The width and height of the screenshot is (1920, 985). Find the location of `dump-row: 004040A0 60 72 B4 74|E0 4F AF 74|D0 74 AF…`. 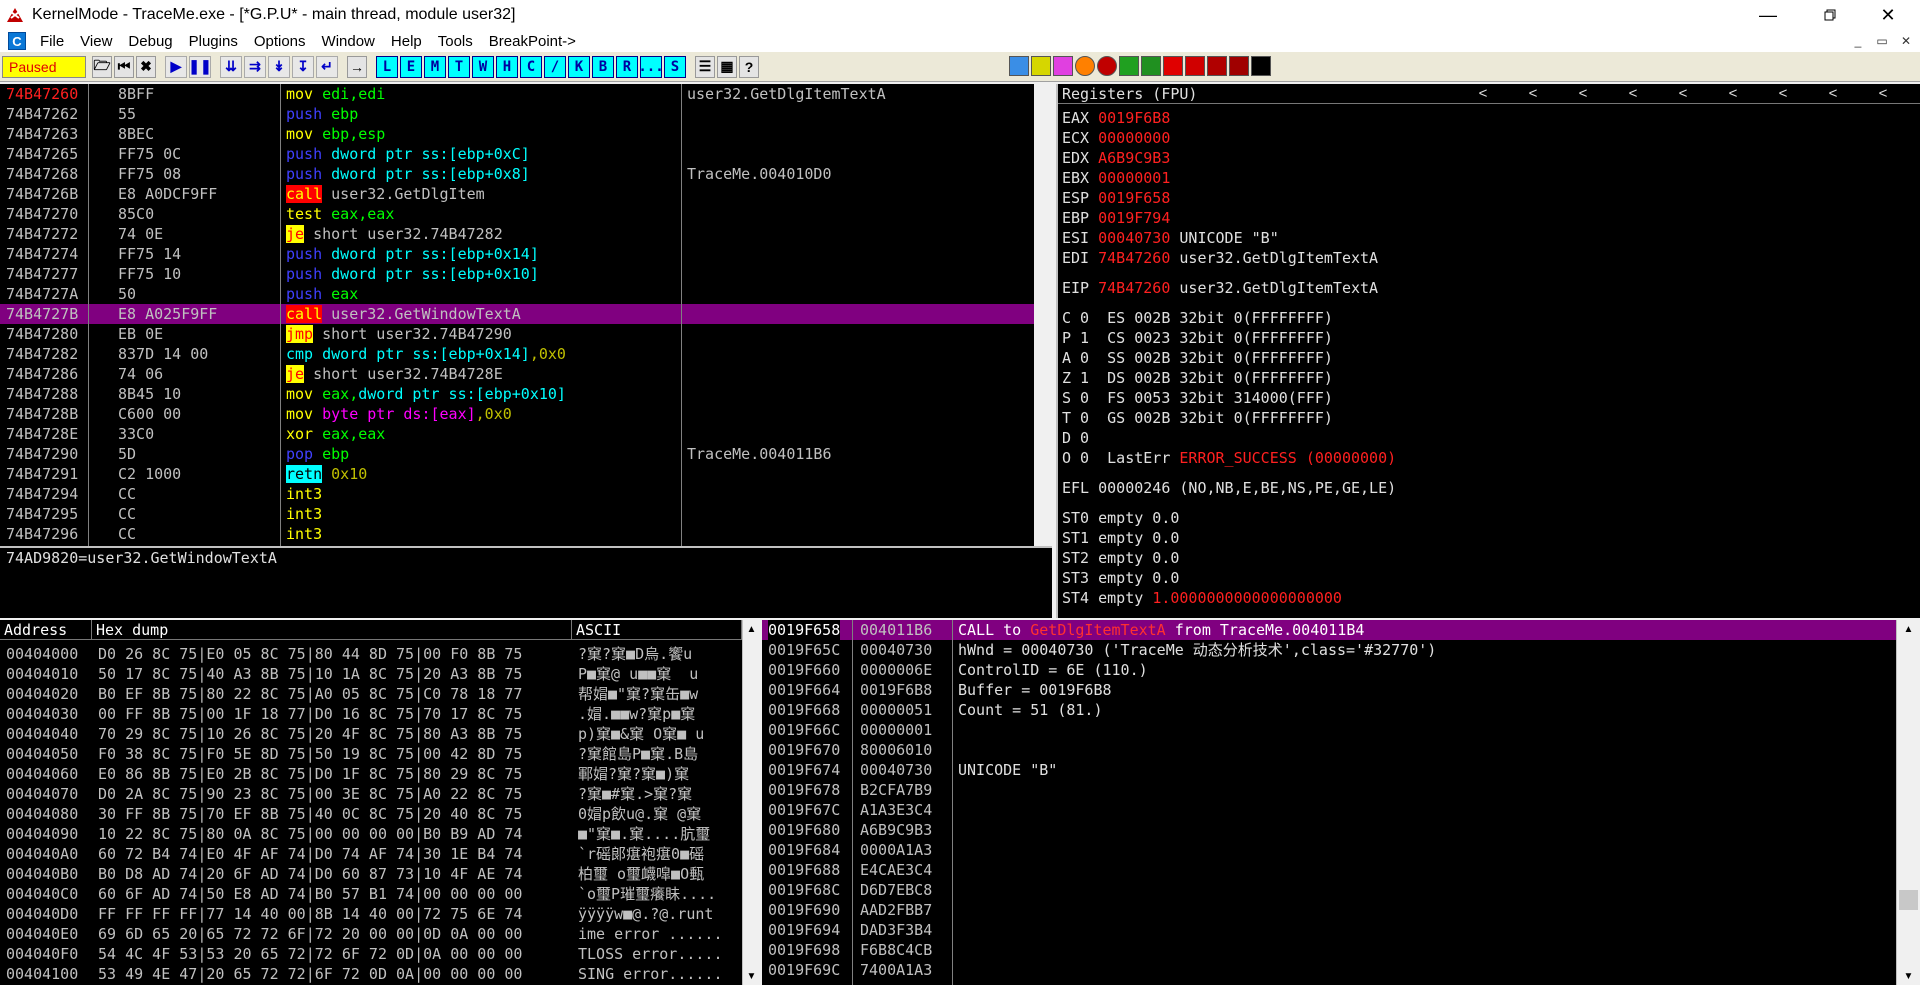

dump-row: 004040A0 60 72 B4 74|E0 4F AF 74|D0 74 AF… is located at coordinates (371, 854).